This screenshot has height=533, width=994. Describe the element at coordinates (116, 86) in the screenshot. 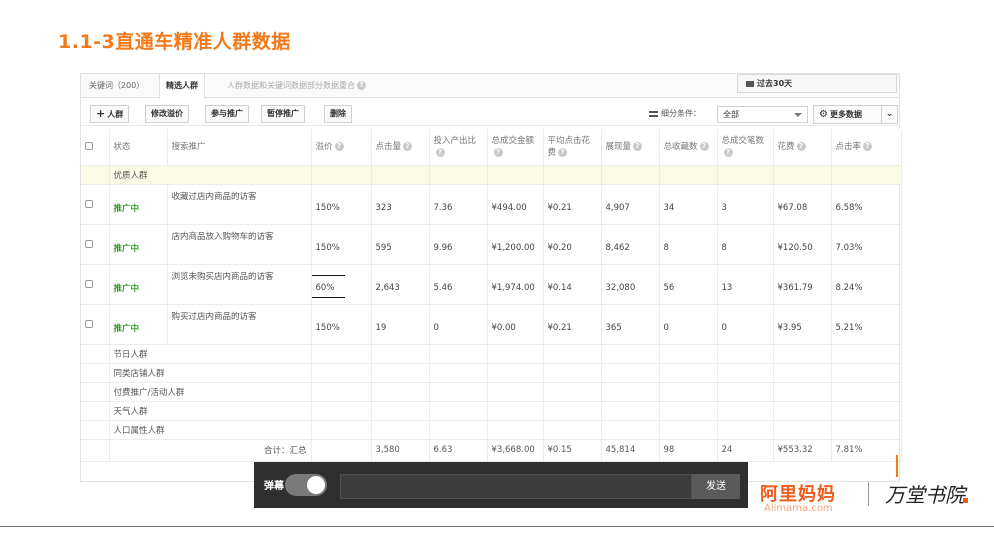

I see `tab-keywords: 关键词（200）` at that location.